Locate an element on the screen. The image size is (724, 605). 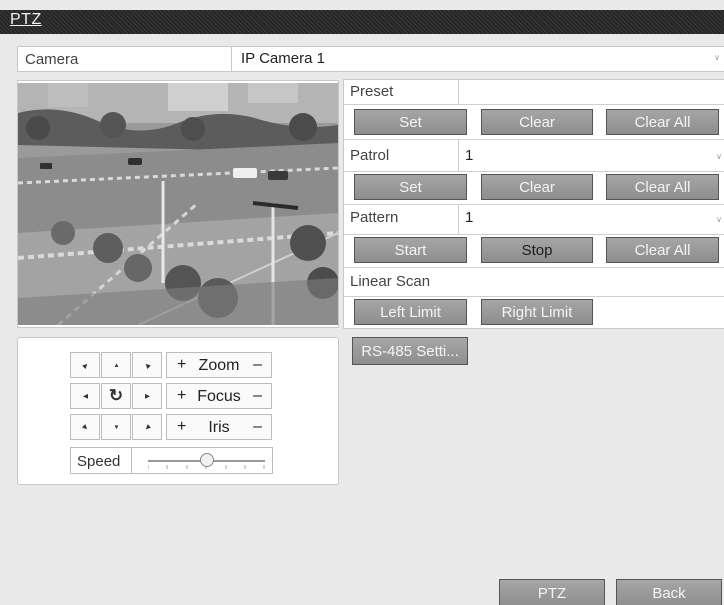
speed-slider-row: Speed is located at coordinates (171, 460).